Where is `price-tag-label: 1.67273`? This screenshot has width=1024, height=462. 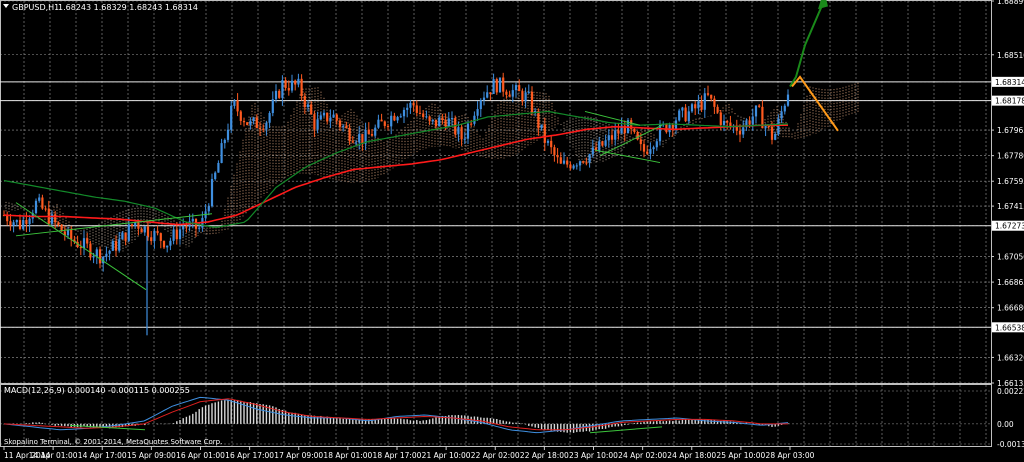 price-tag-label: 1.67273 is located at coordinates (1009, 226).